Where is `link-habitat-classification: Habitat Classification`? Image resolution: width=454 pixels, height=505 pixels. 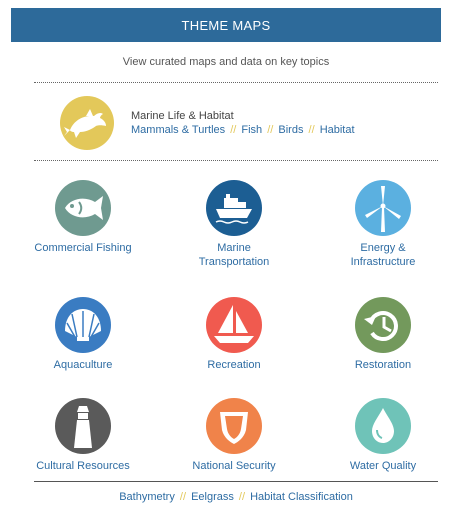
link-habitat-classification: Habitat Classification is located at coordinates (301, 497).